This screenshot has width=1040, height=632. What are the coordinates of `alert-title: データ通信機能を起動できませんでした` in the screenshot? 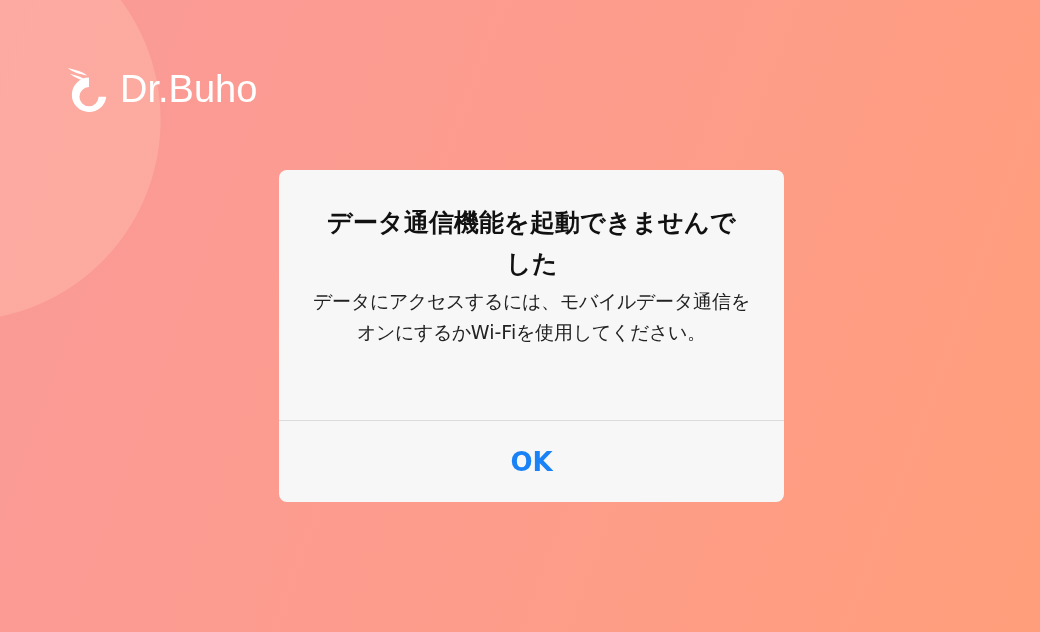 It's located at (531, 243).